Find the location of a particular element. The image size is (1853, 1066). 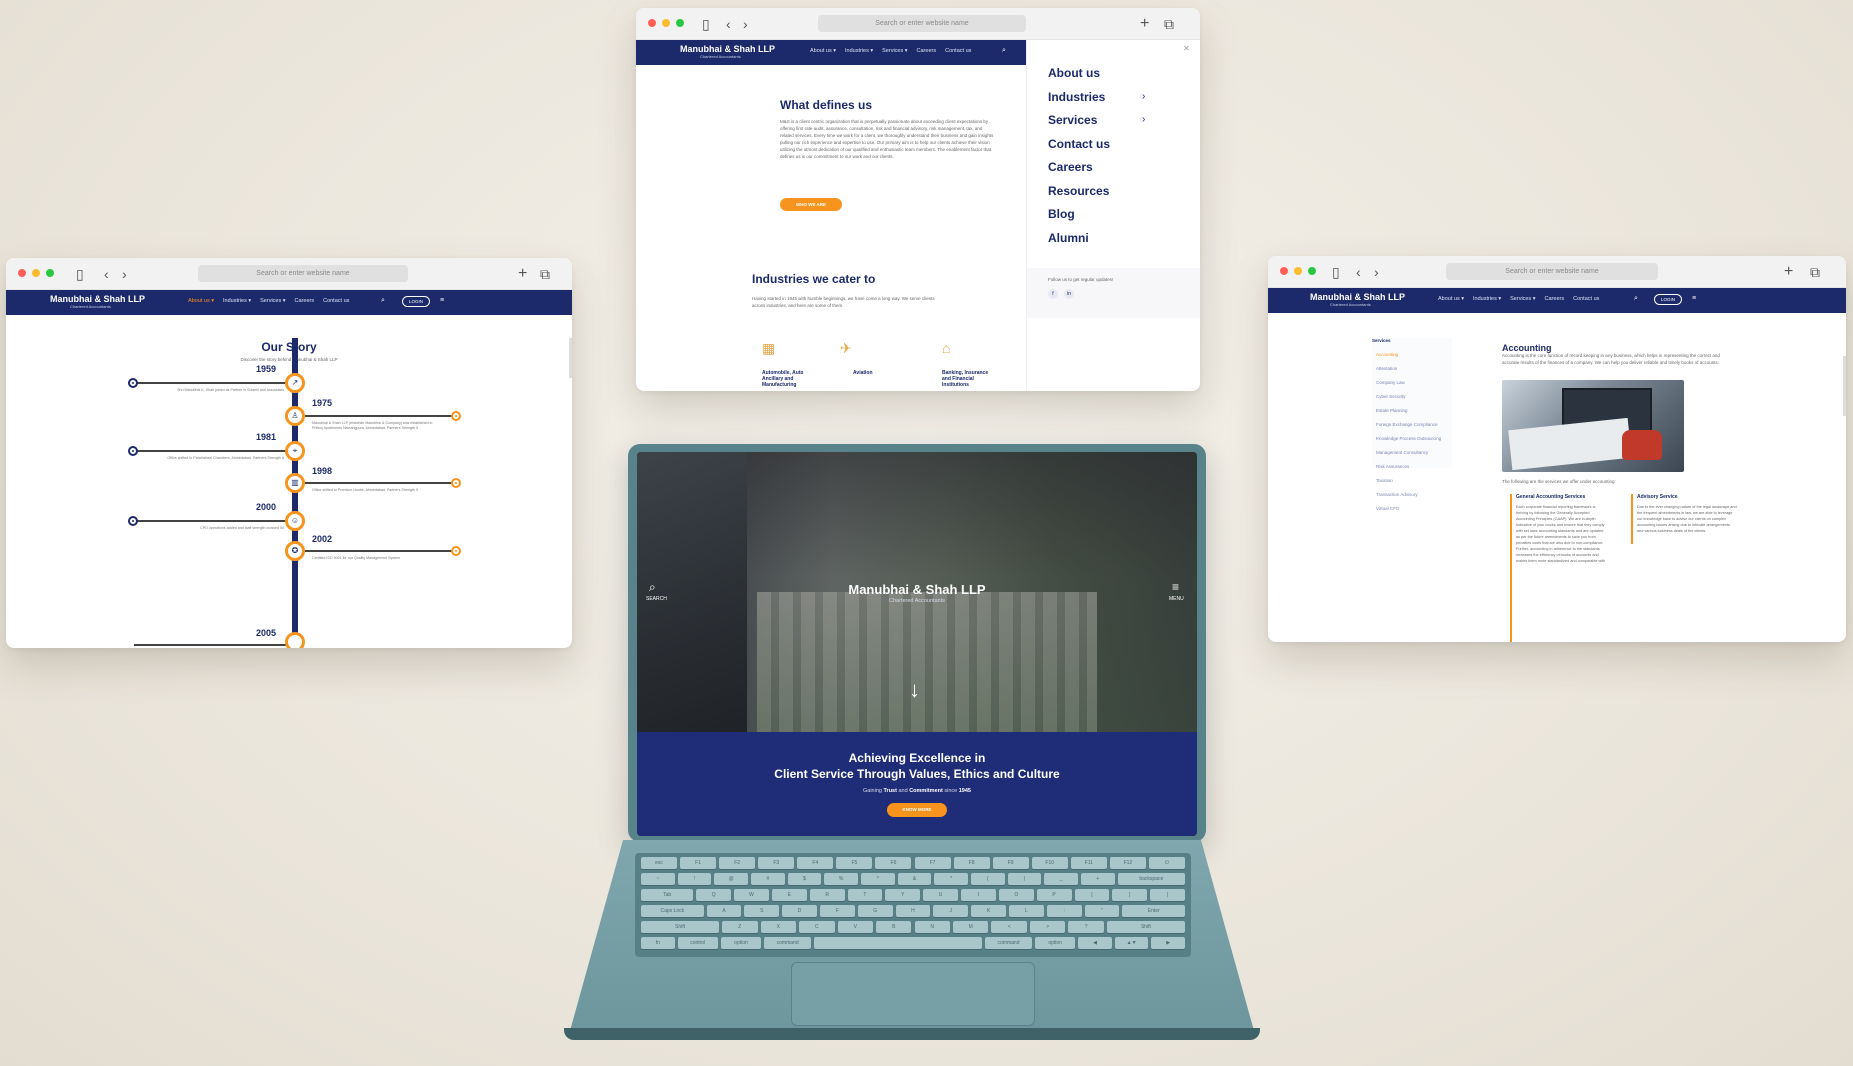

keyboard-key: ! is located at coordinates (694, 879).